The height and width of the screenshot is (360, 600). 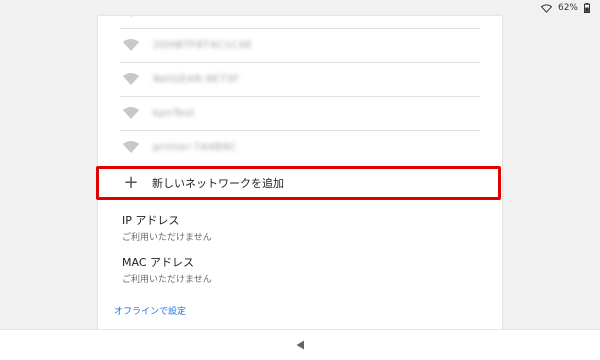 I want to click on navigation-bar, so click(x=300, y=344).